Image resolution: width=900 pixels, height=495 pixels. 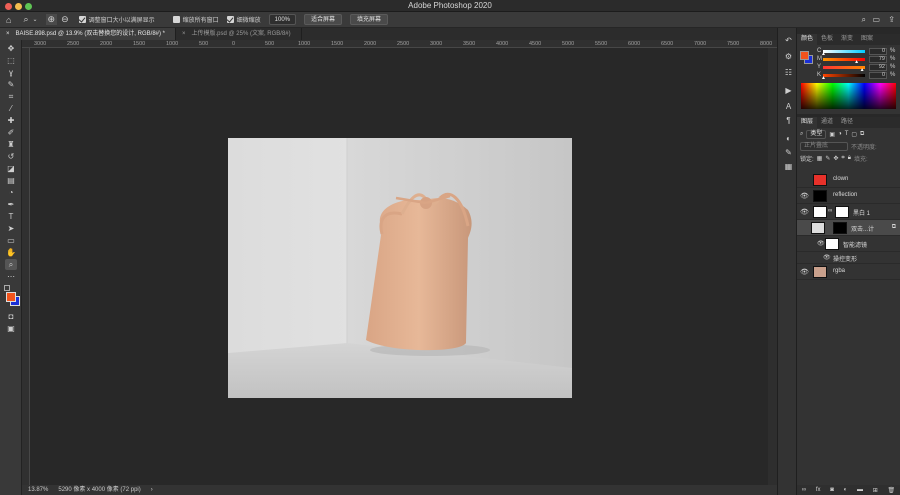 I want to click on workspace-icon: ▭, so click(x=876, y=19).